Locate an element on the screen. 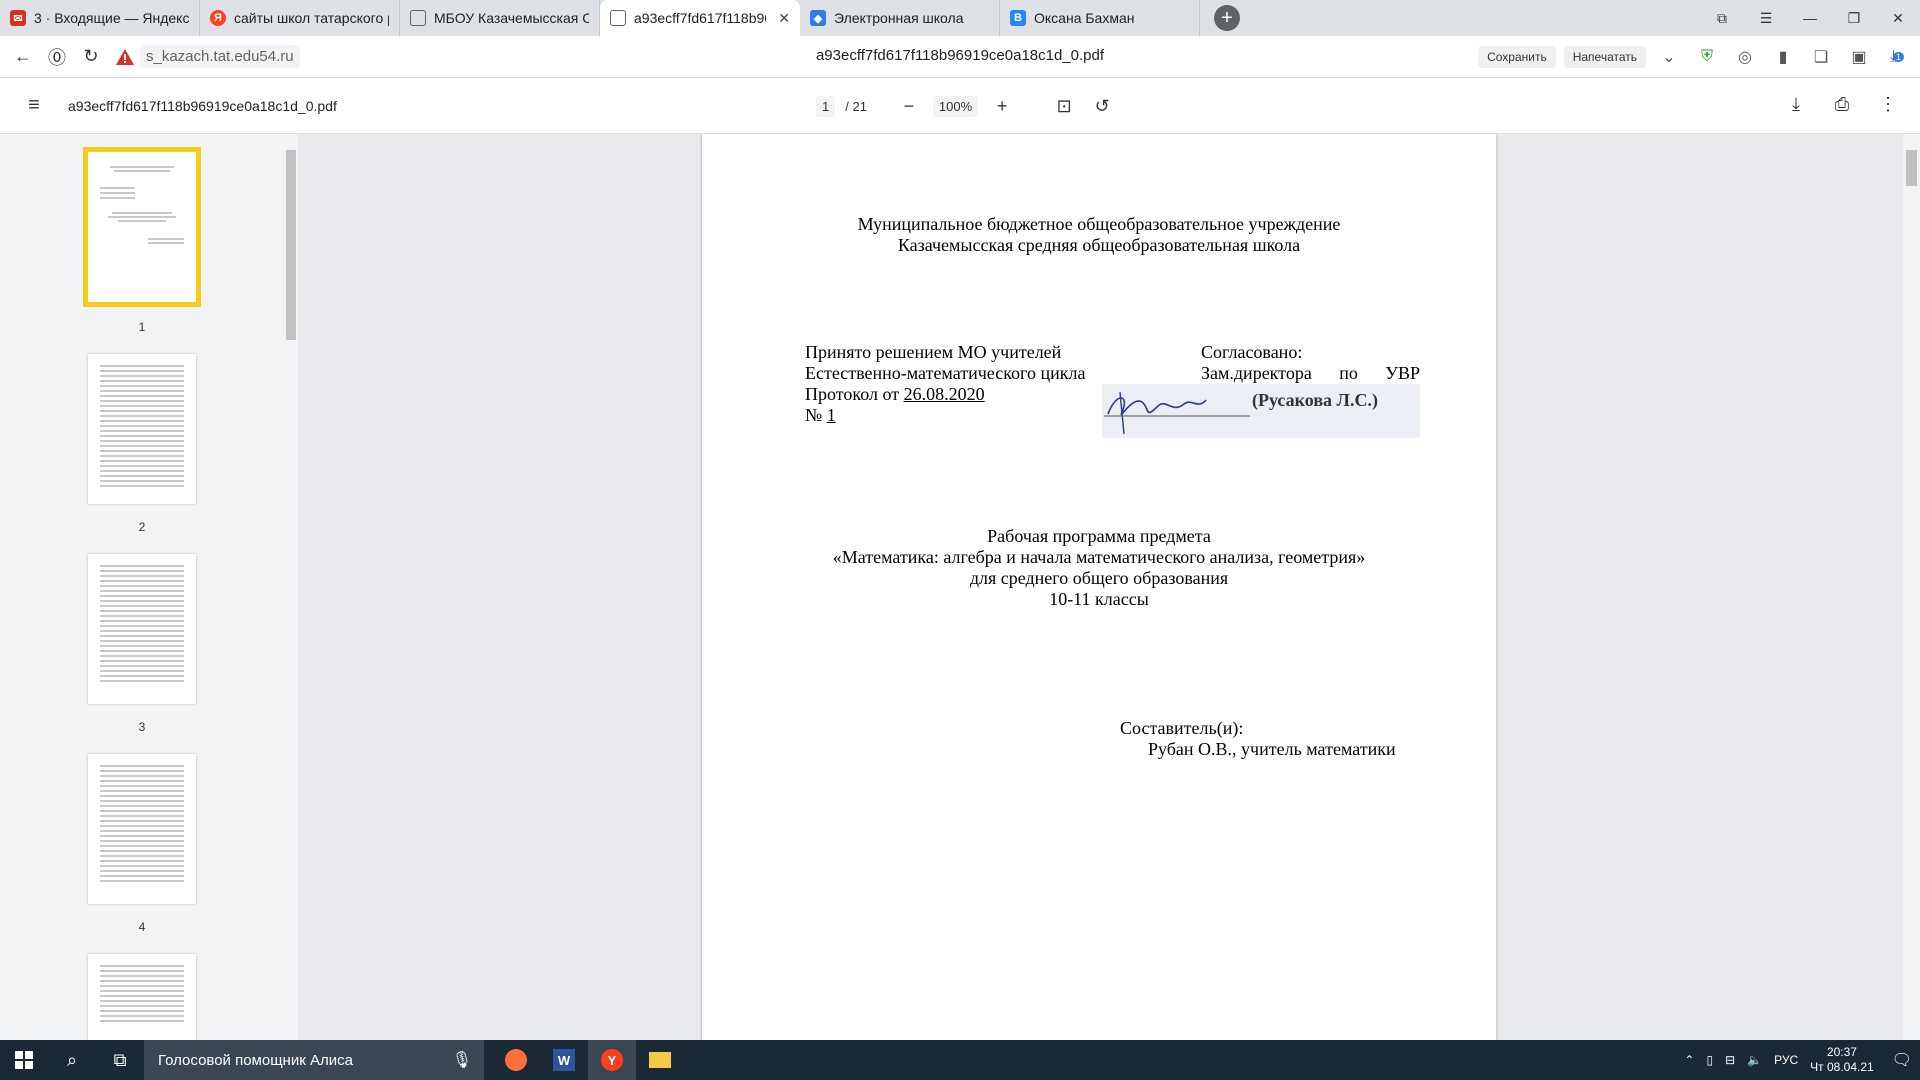  thumbnail-number: 1 is located at coordinates (142, 327).